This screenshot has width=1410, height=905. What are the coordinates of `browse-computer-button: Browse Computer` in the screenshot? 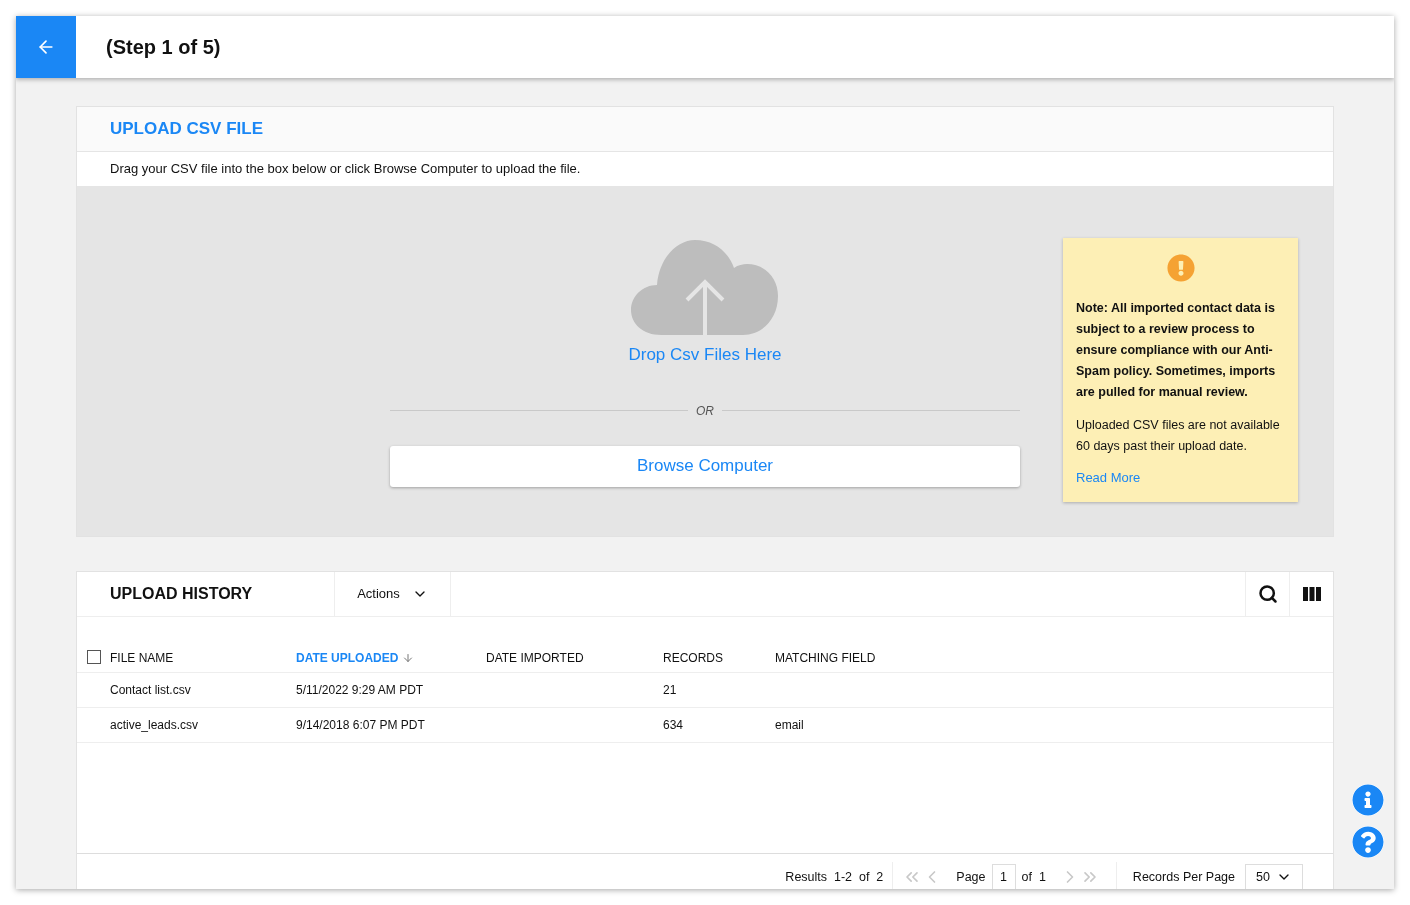 It's located at (705, 466).